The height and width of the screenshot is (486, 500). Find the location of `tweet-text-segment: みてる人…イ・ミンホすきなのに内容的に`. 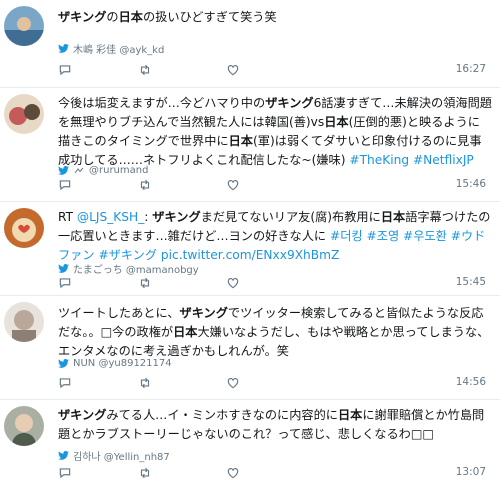

tweet-text-segment: みてる人…イ・ミンホすきなのに内容的に is located at coordinates (222, 415).